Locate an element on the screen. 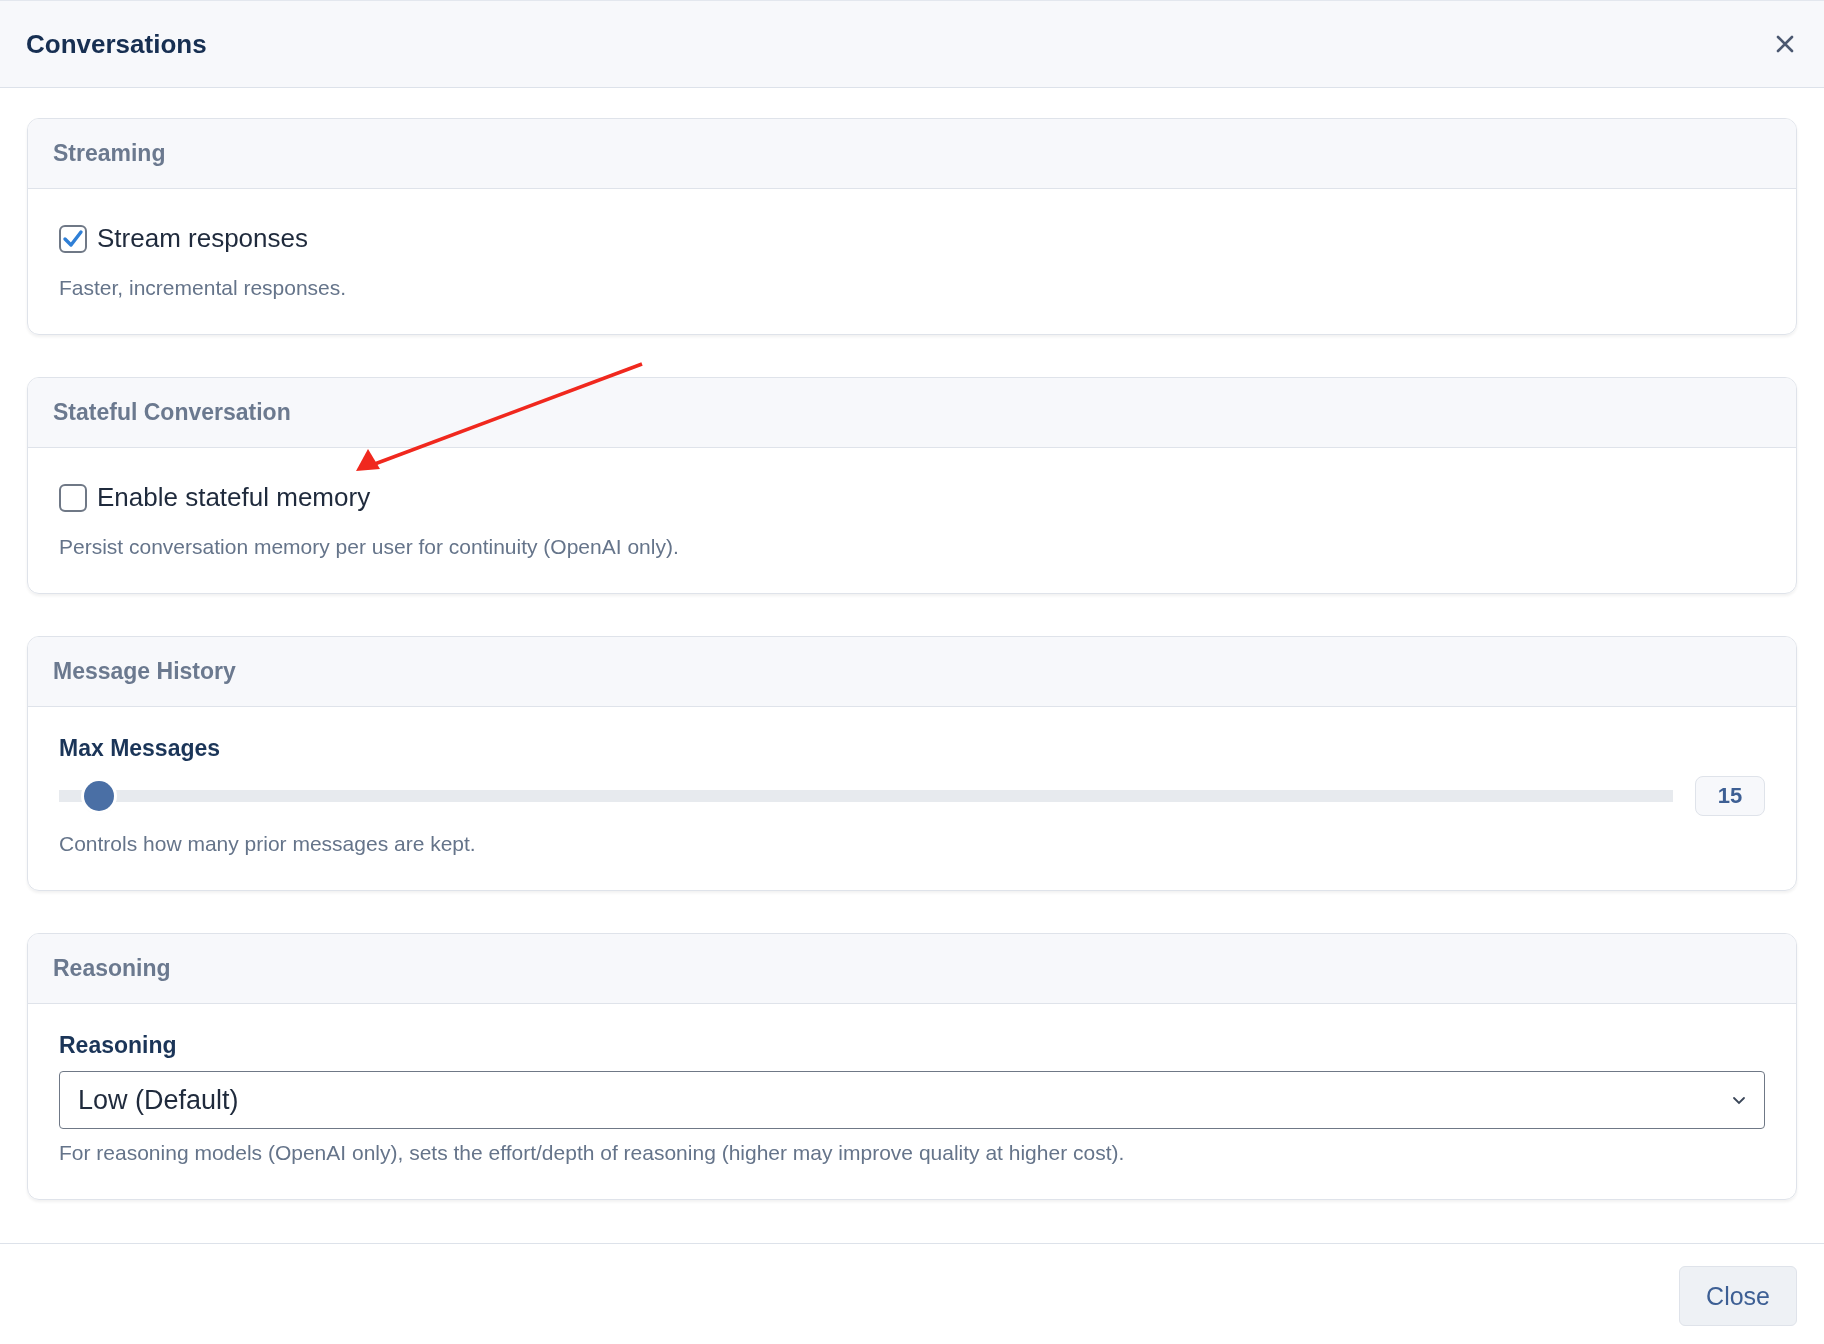  field-label: Reasoning is located at coordinates (118, 1045).